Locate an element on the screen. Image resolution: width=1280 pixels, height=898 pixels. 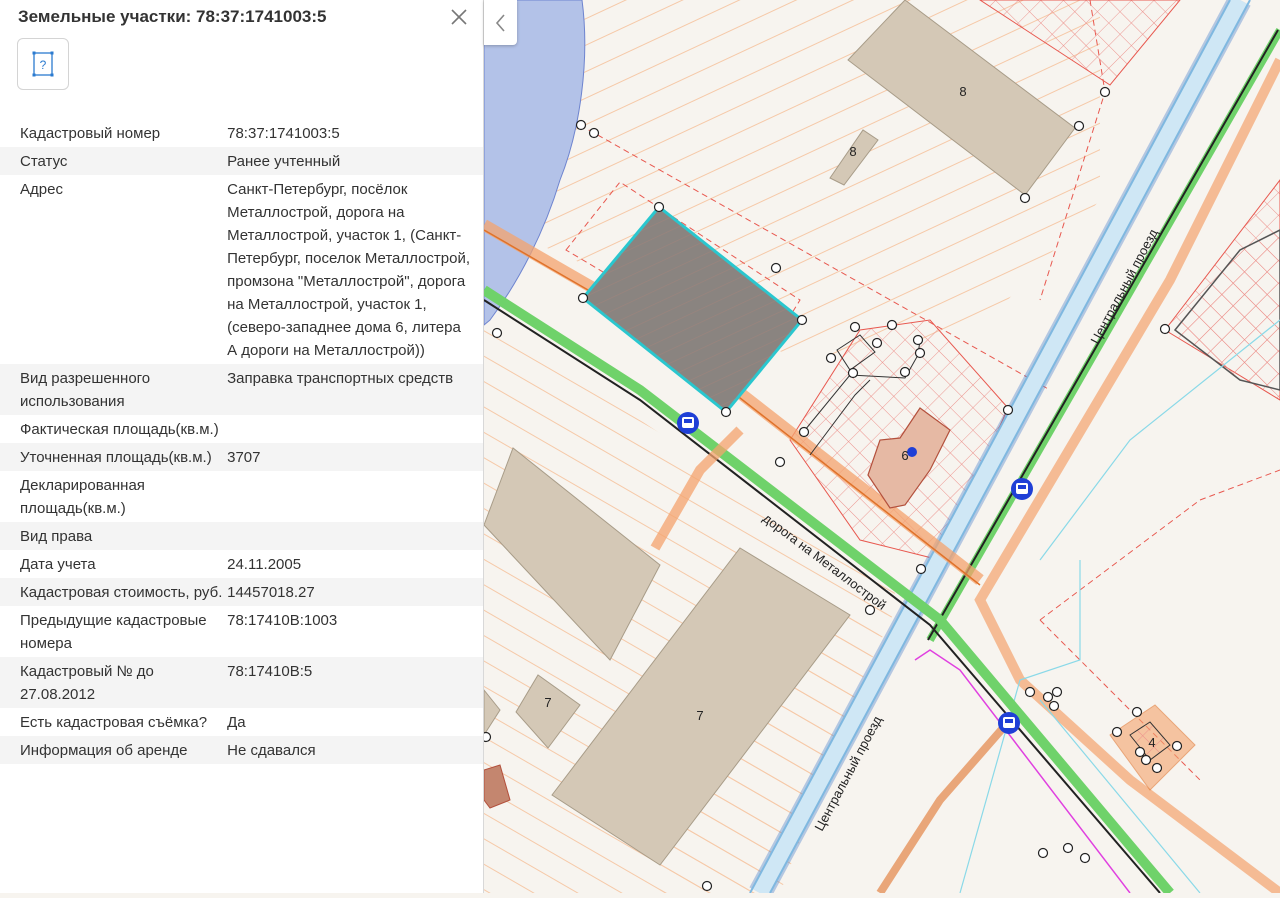
close-button is located at coordinates (459, 17).